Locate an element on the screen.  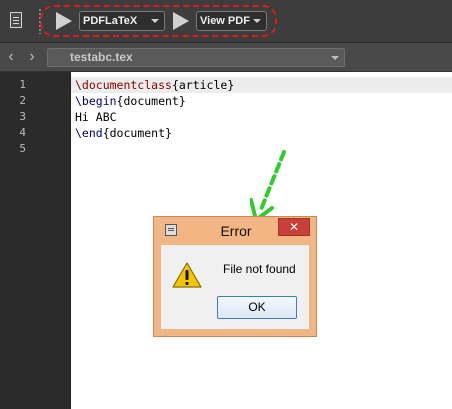
error-dialog: Error ✕ File not found OK is located at coordinates (235, 276).